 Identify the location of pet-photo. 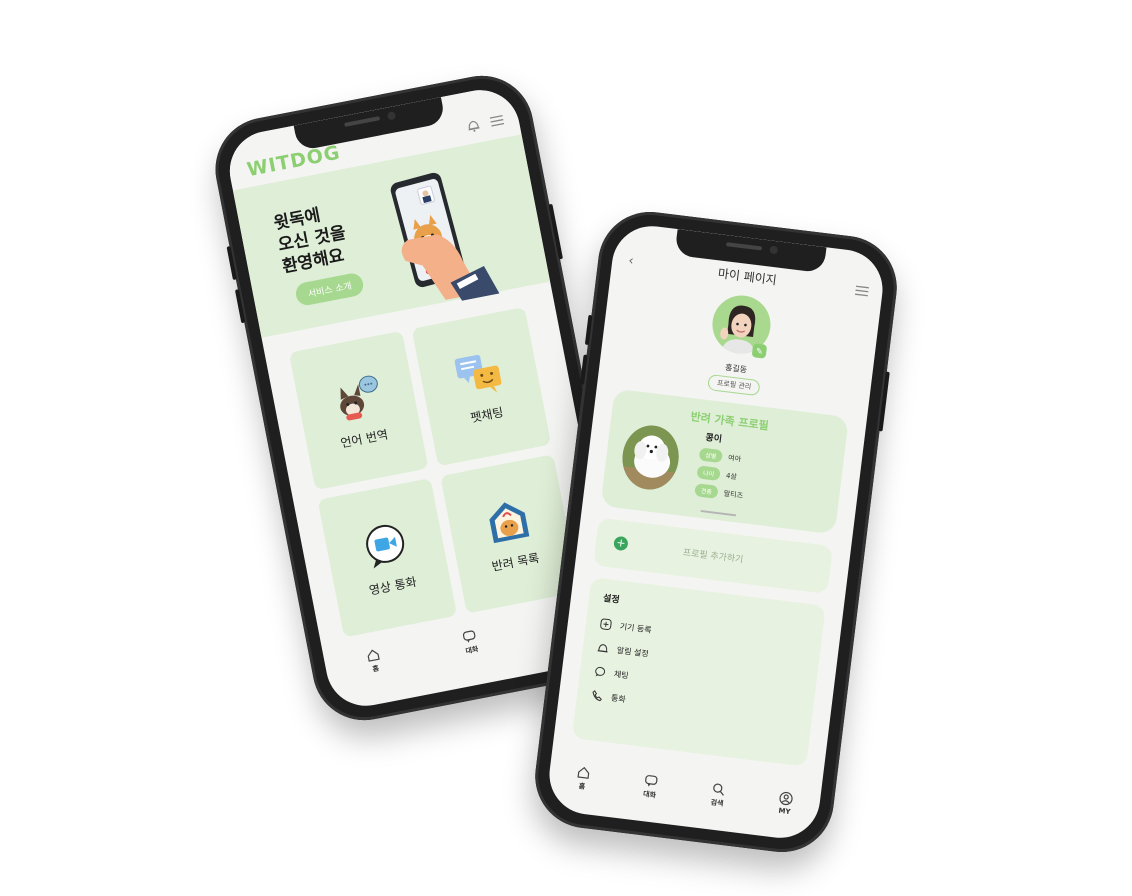
(650, 457).